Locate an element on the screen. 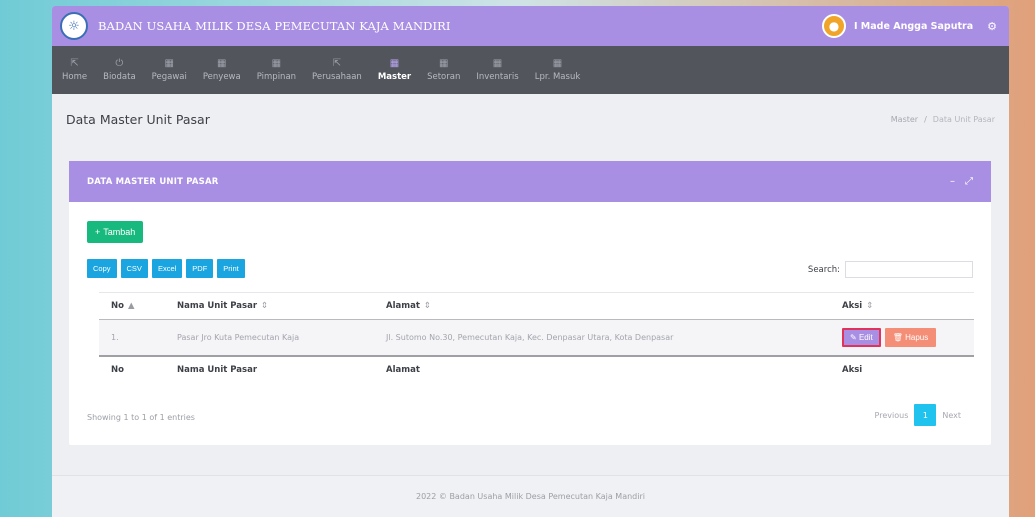 The width and height of the screenshot is (1035, 517). nav-item-lpr-masuk: ▦ Lpr. Masuk is located at coordinates (558, 70).